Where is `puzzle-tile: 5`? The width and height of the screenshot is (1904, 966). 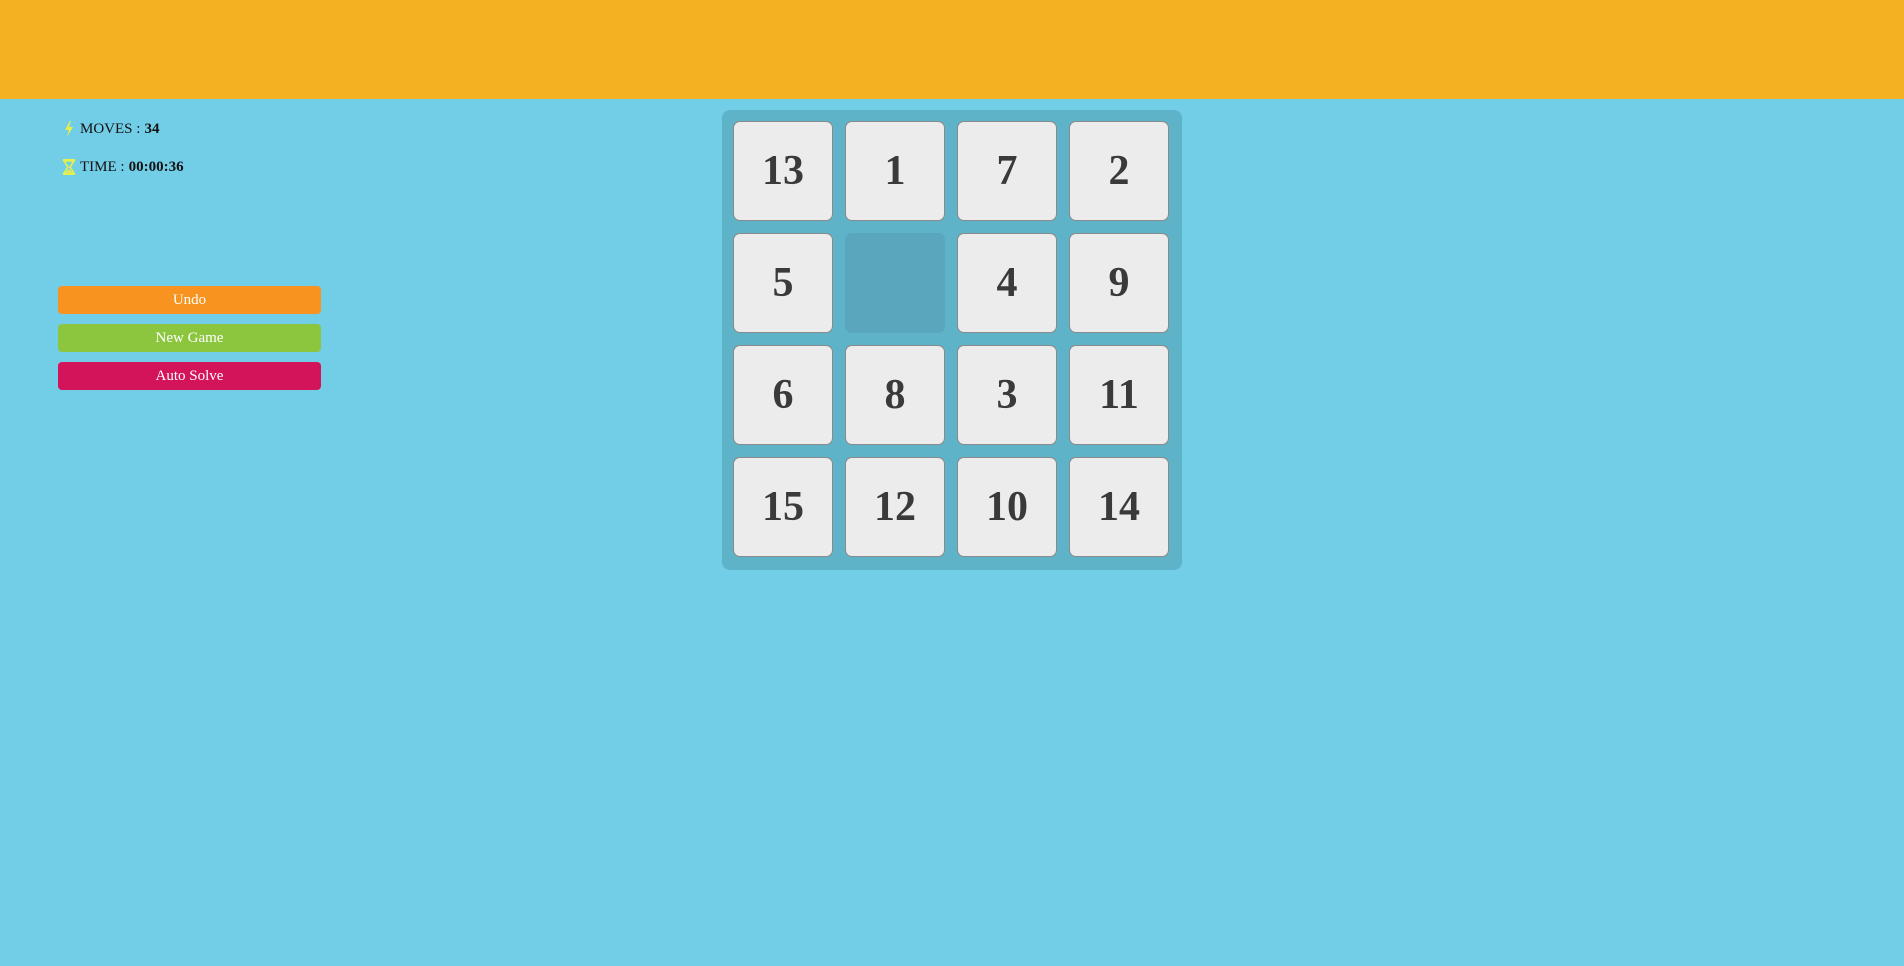 puzzle-tile: 5 is located at coordinates (783, 283).